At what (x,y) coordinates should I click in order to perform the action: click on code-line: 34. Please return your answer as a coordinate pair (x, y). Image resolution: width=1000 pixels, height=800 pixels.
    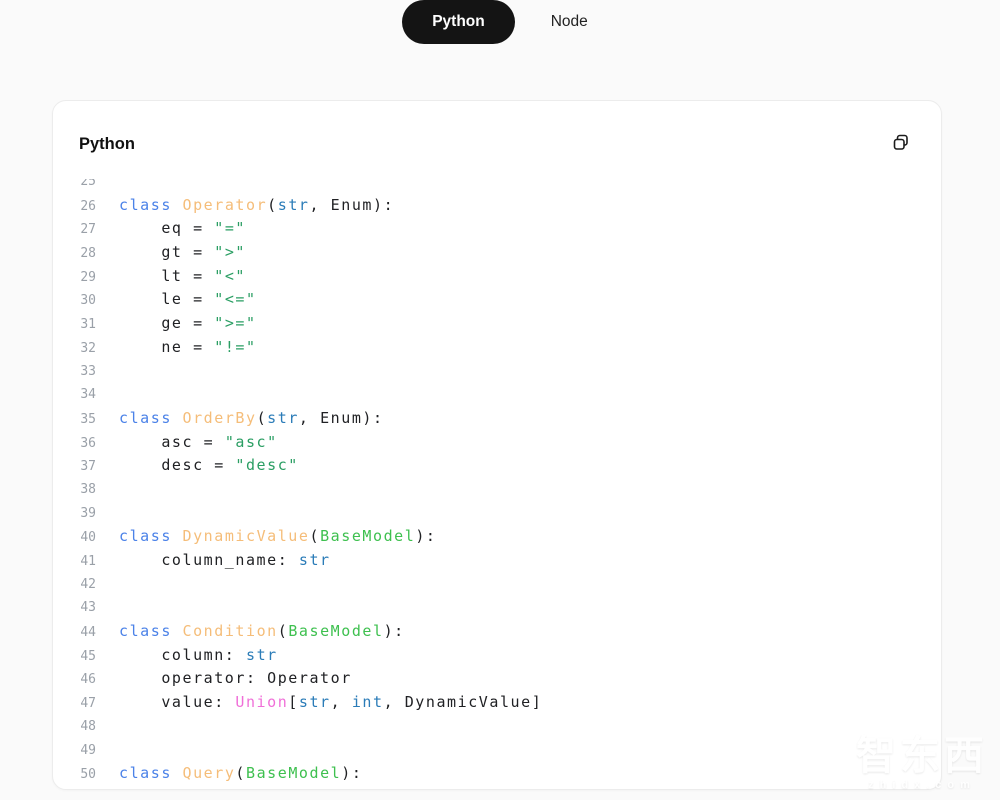
    Looking at the image, I should click on (497, 395).